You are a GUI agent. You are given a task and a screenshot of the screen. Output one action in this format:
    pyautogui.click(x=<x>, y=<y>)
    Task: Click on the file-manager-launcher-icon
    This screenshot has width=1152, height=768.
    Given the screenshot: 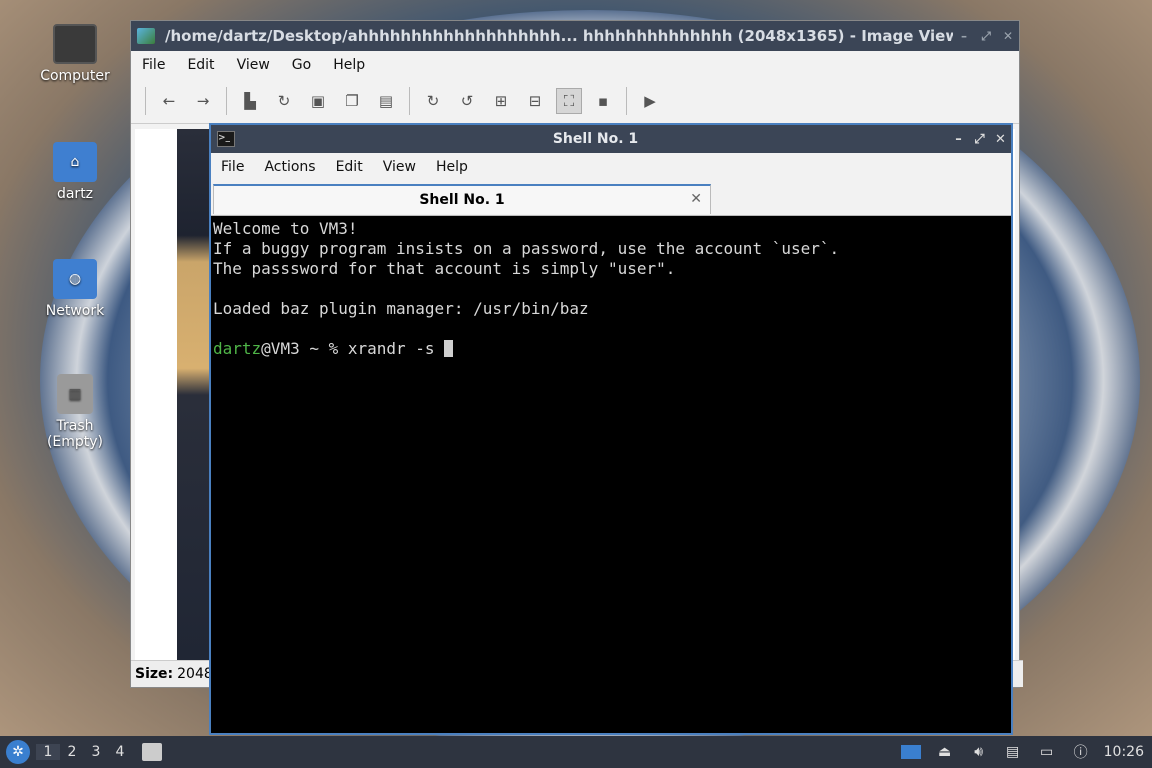 What is the action you would take?
    pyautogui.click(x=152, y=752)
    